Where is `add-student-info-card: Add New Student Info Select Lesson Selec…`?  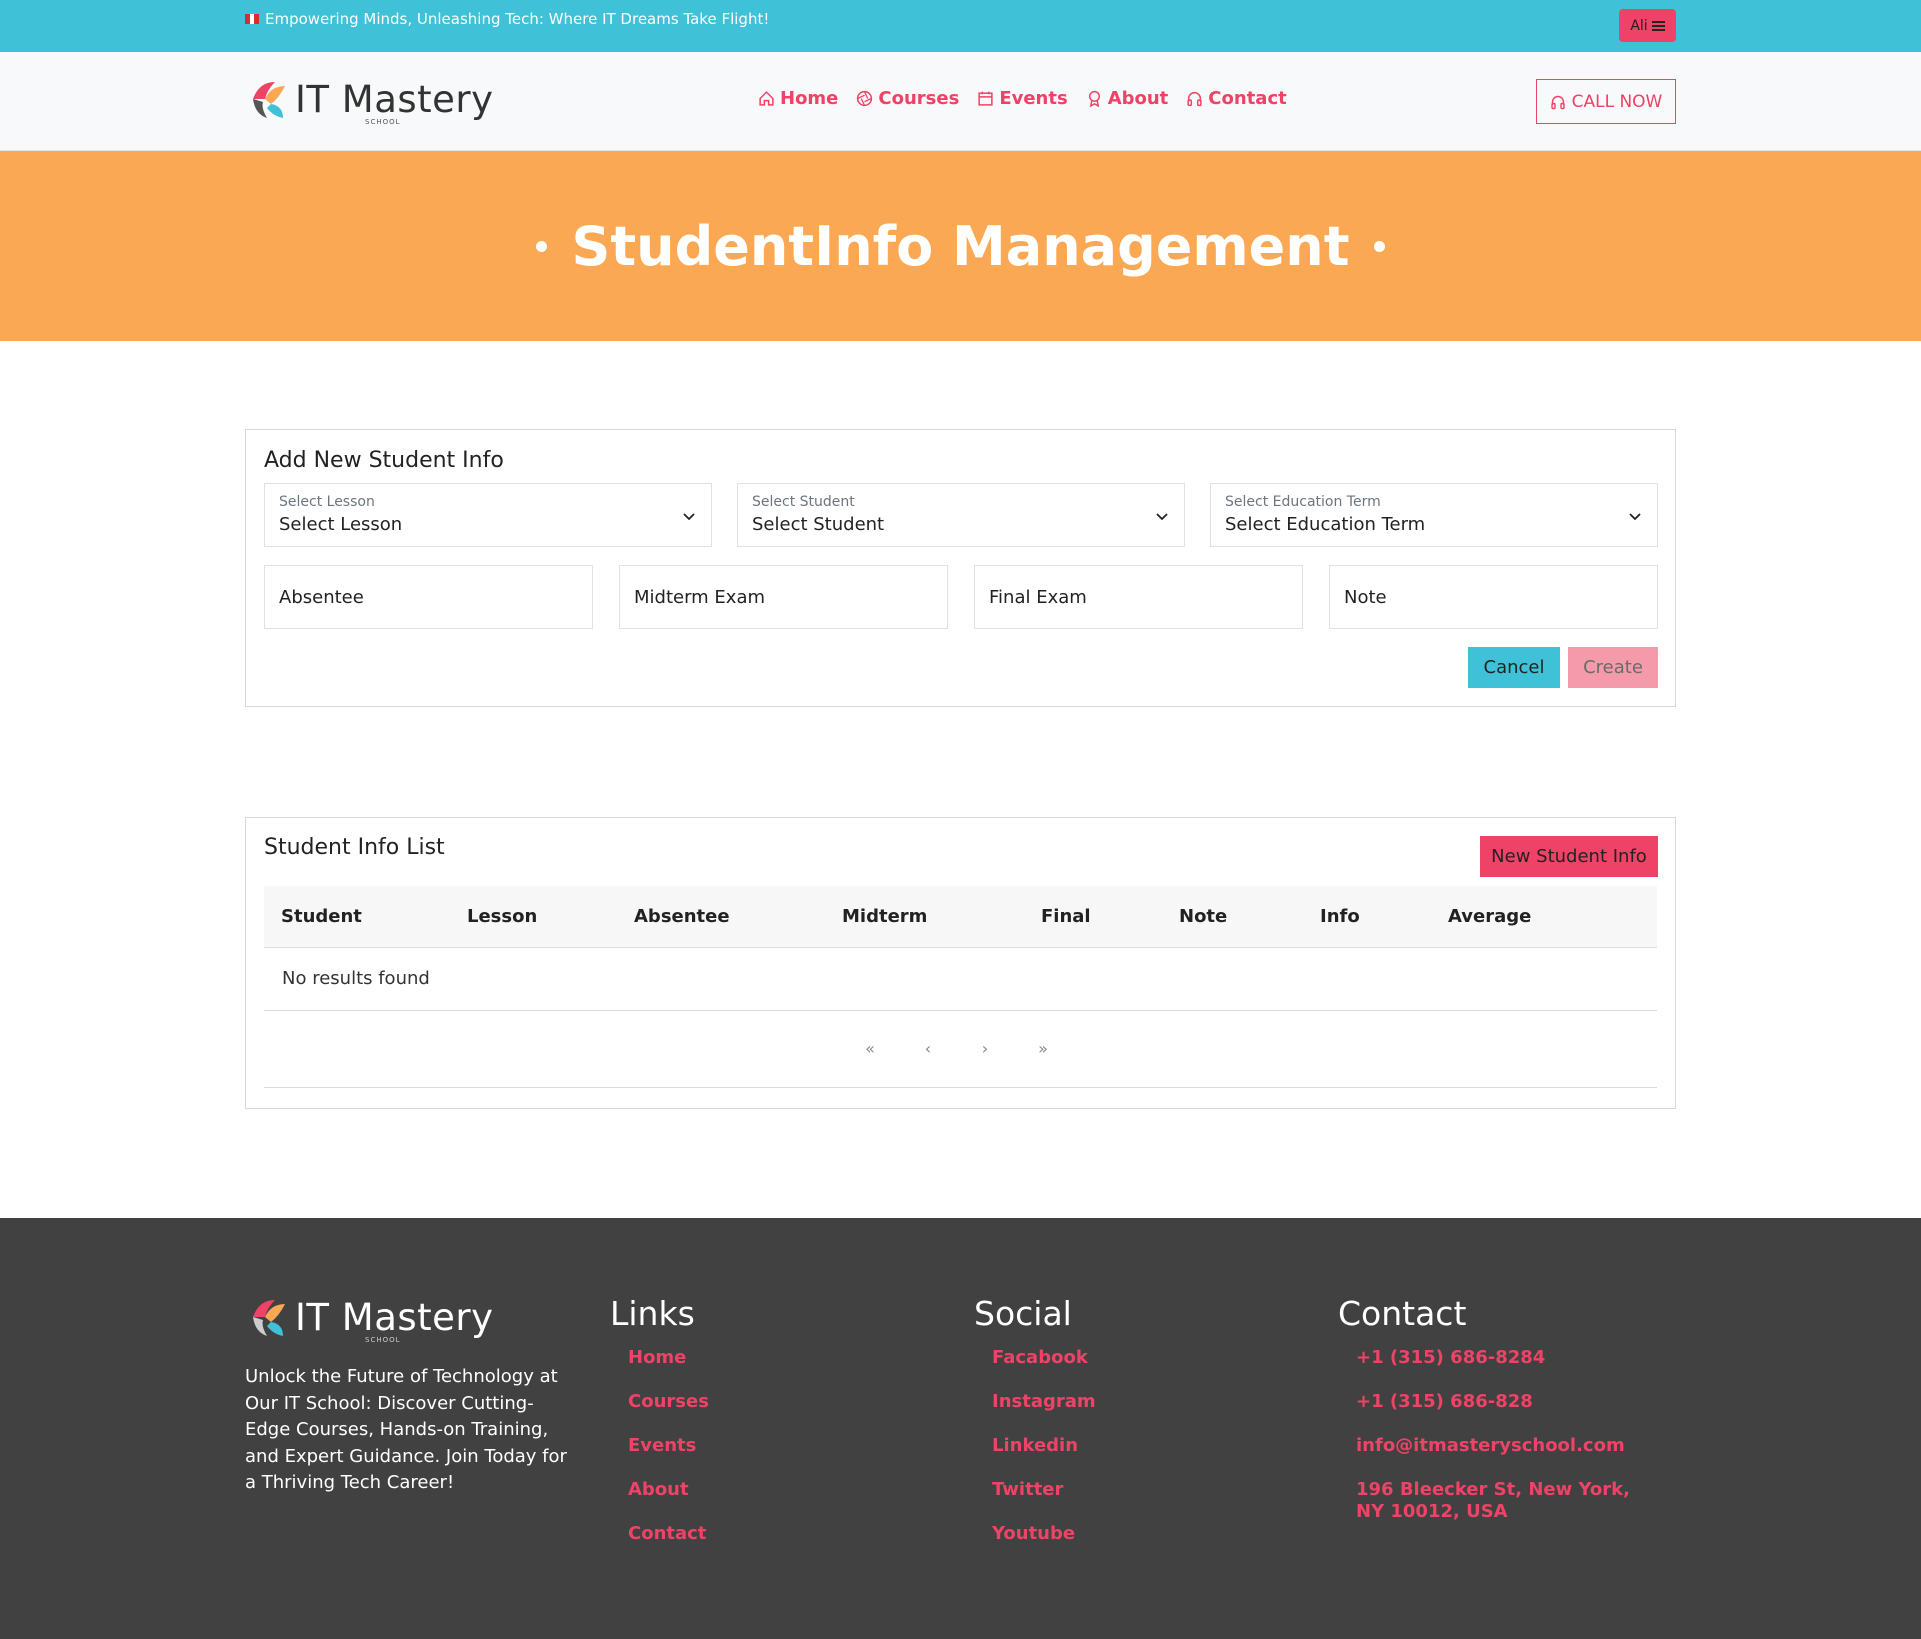
add-student-info-card: Add New Student Info Select Lesson Selec… is located at coordinates (960, 568).